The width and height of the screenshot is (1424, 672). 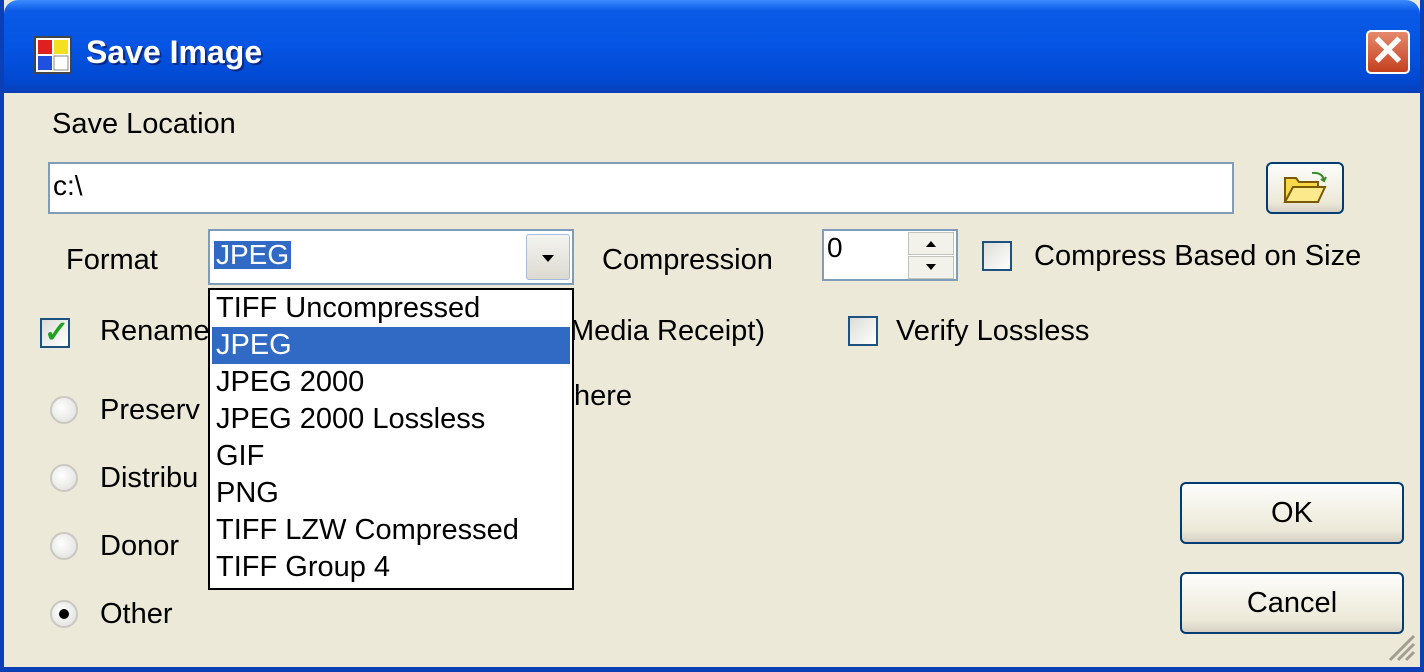 What do you see at coordinates (391, 567) in the screenshot?
I see `format-option-tiff-group-4: TIFF Group 4` at bounding box center [391, 567].